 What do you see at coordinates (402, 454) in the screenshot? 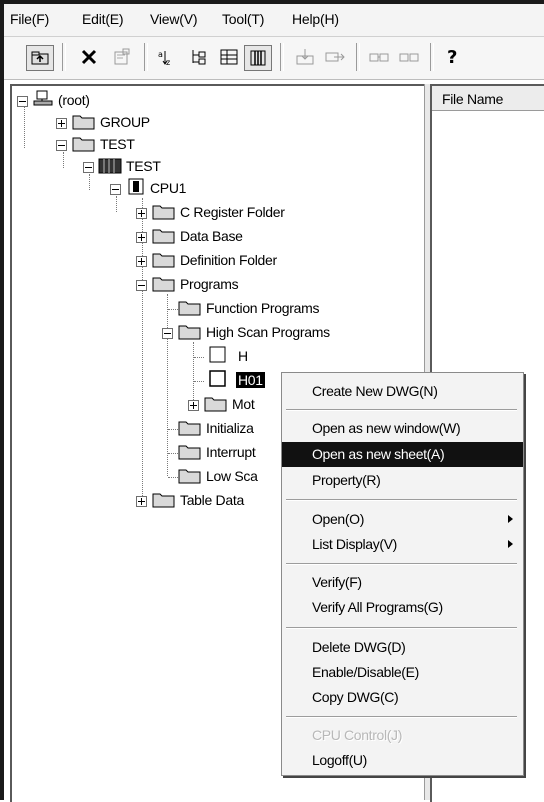
I see `menu-item-open-new-sheet: Open as new sheet(A)` at bounding box center [402, 454].